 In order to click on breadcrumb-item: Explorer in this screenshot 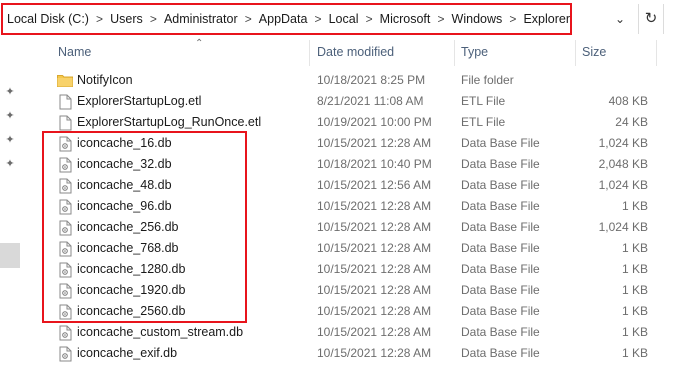, I will do `click(546, 19)`.